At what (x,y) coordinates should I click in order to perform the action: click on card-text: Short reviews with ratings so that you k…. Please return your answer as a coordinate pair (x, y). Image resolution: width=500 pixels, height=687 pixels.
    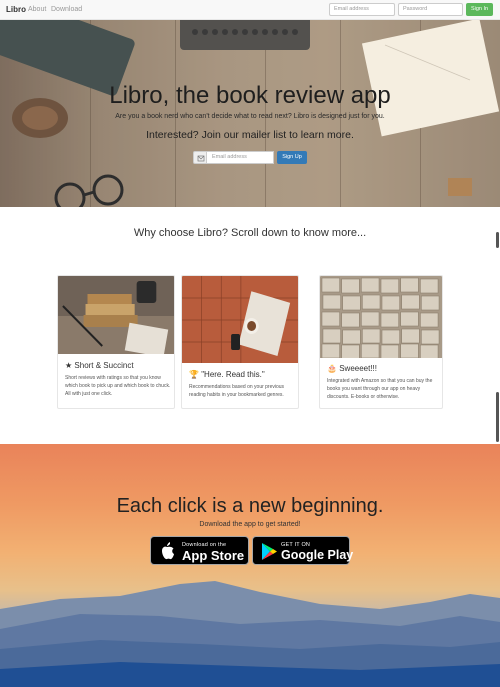
    Looking at the image, I should click on (118, 386).